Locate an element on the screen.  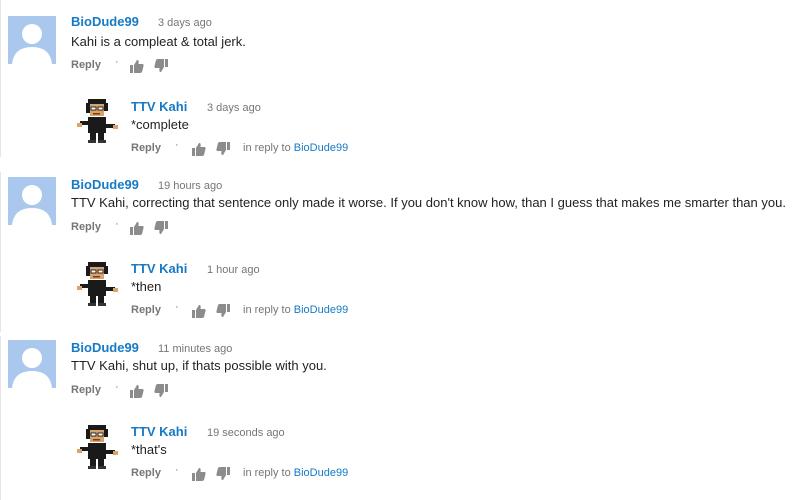
comment-time: 19 seconds ago is located at coordinates (246, 433).